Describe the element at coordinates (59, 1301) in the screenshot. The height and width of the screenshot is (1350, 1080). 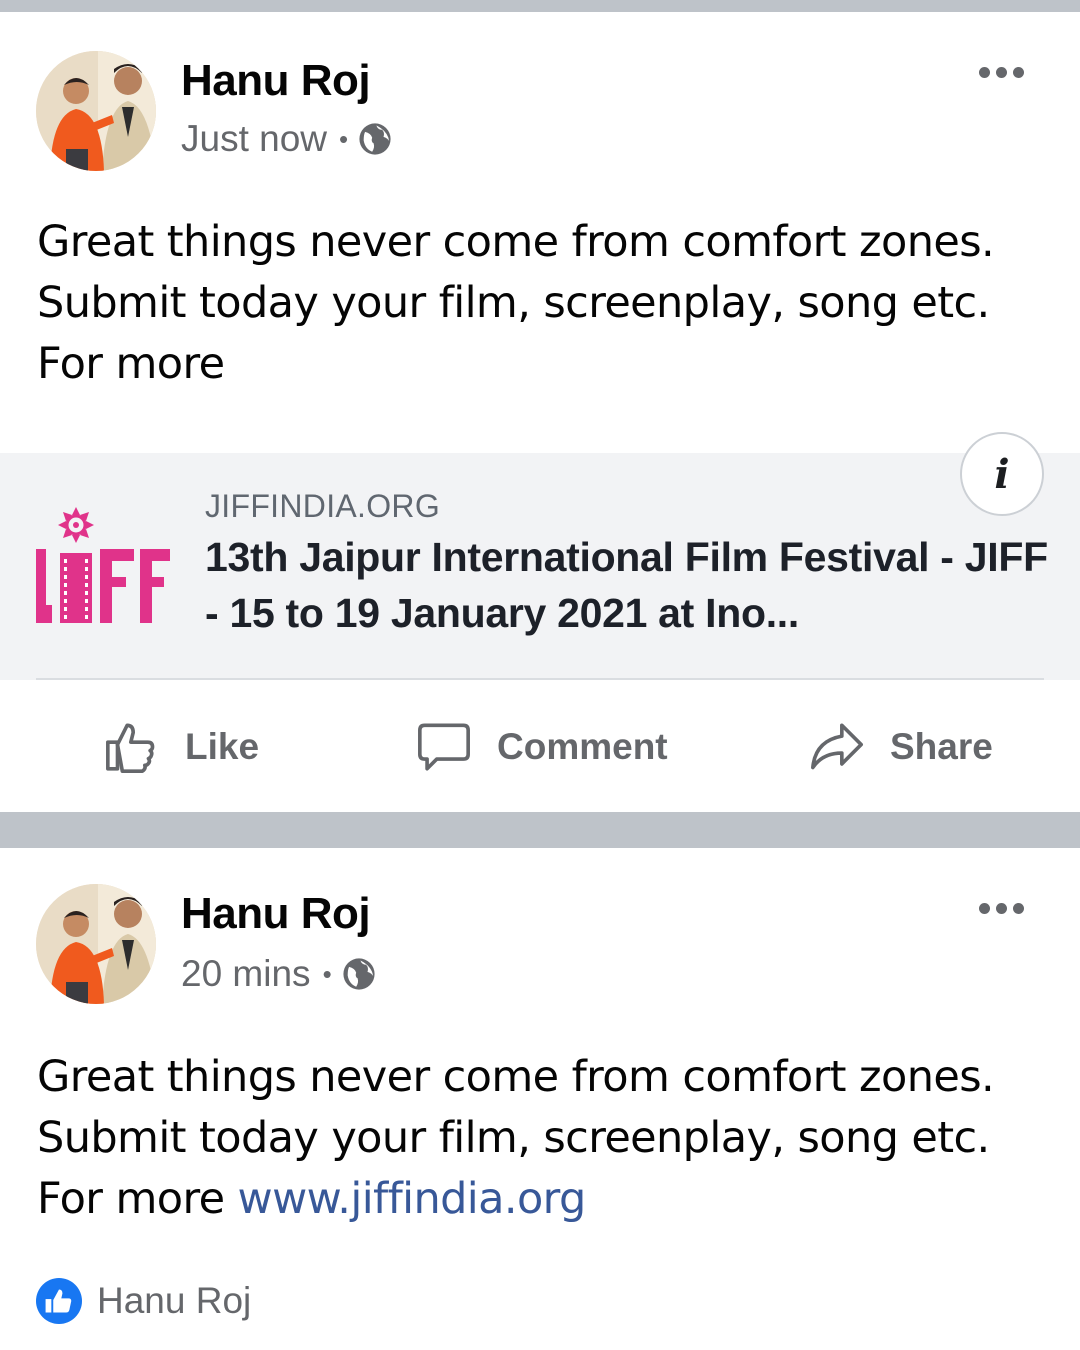
I see `like-reaction-icon` at that location.